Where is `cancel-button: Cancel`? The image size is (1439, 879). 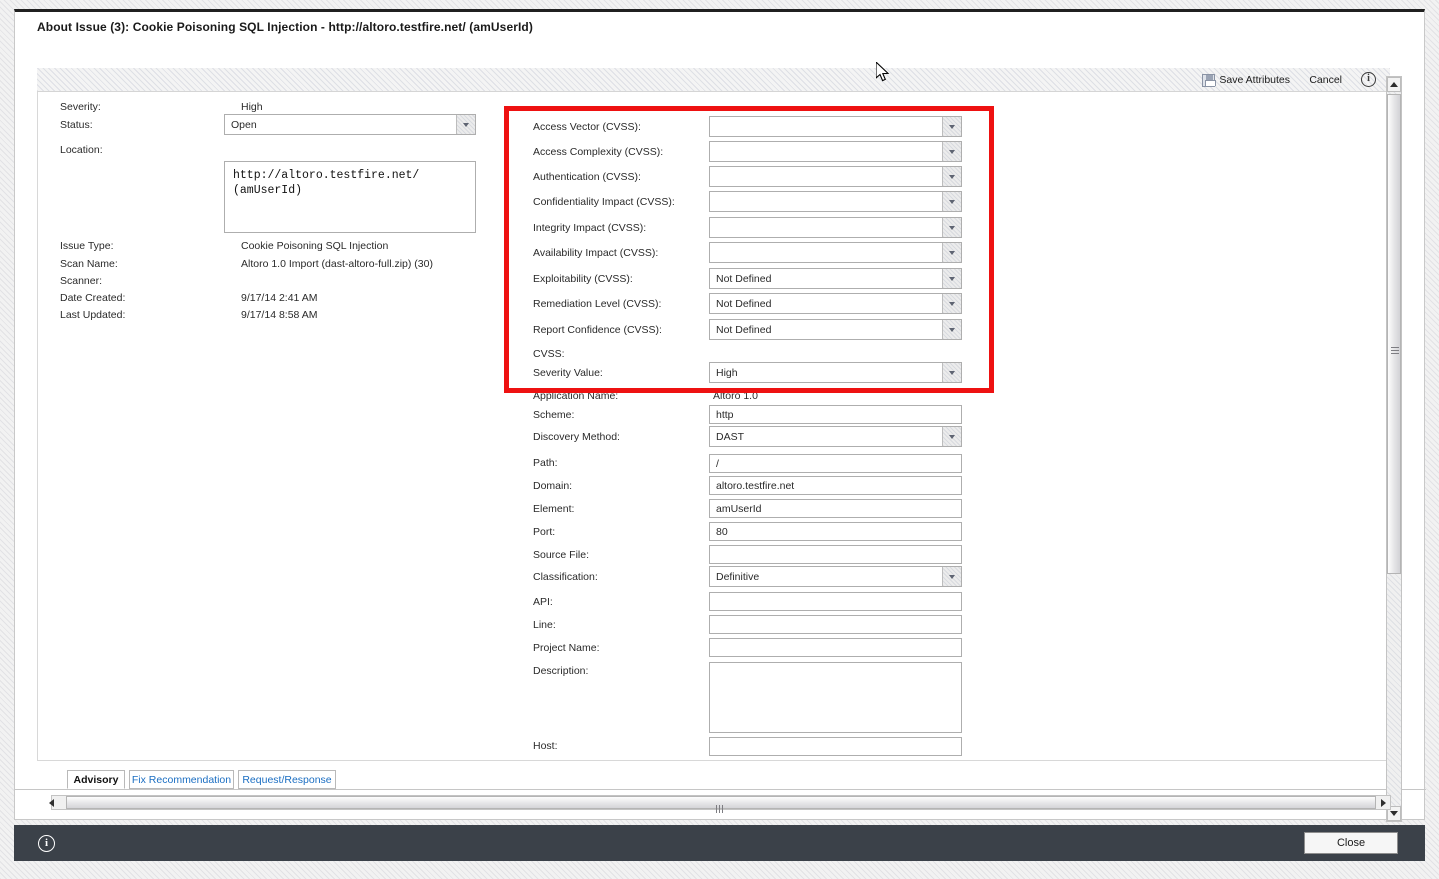 cancel-button: Cancel is located at coordinates (1325, 80).